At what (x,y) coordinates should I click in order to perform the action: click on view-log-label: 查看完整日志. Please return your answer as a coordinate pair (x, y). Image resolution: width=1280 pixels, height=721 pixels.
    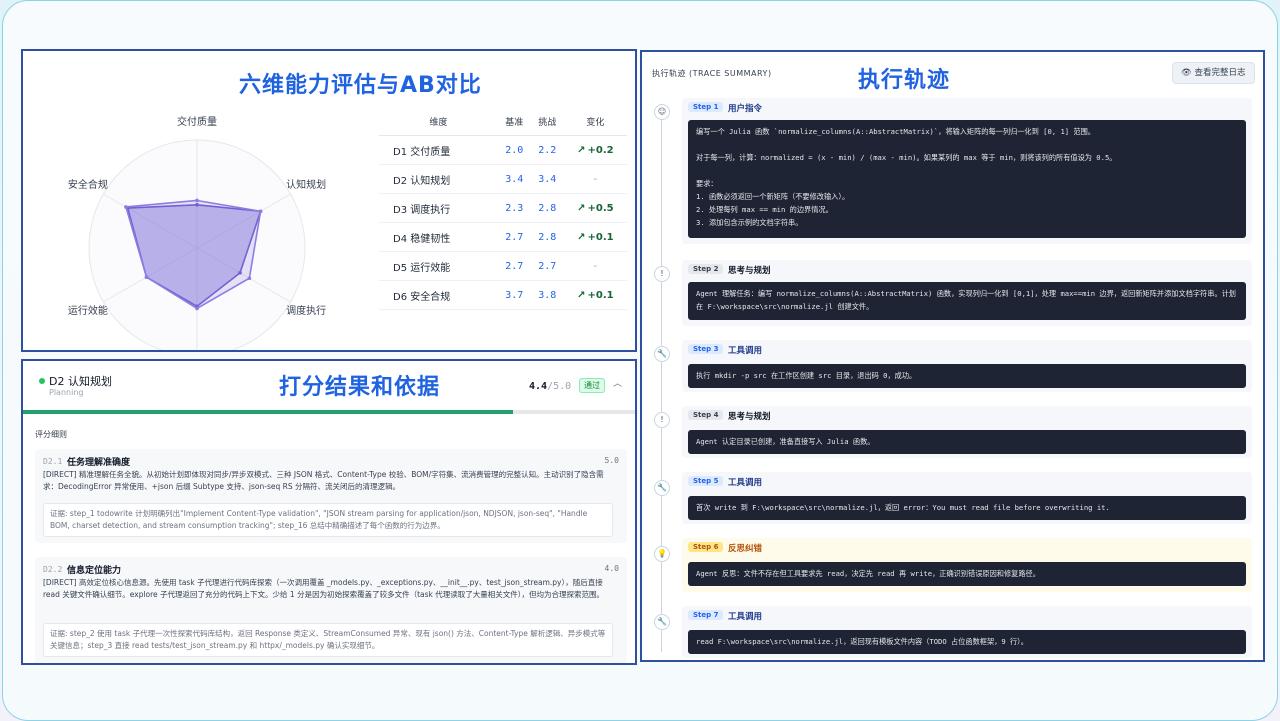
    Looking at the image, I should click on (1220, 73).